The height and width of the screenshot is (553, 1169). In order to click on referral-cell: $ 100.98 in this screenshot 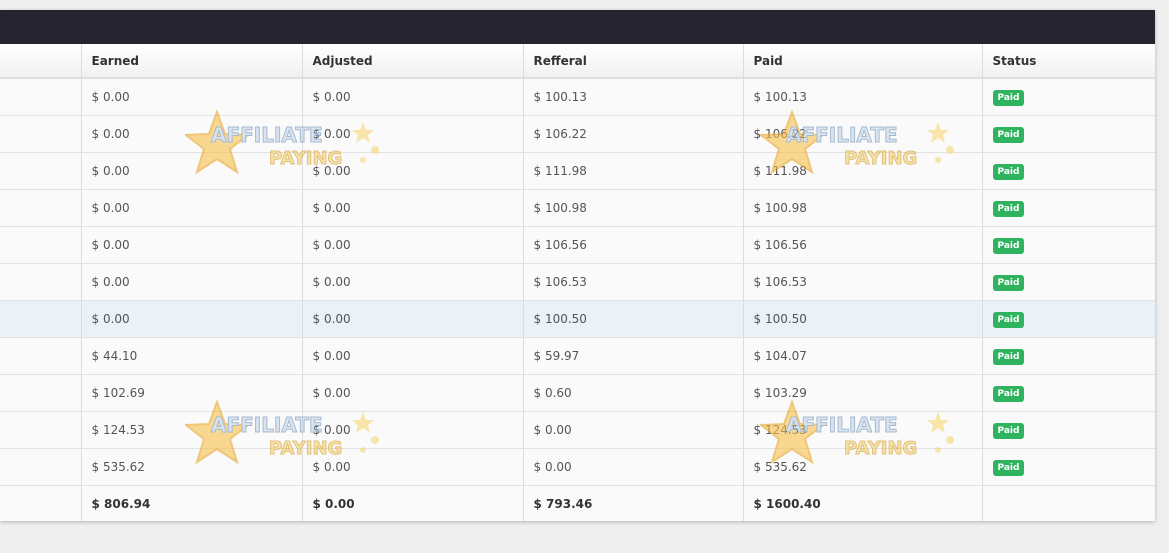, I will do `click(633, 208)`.